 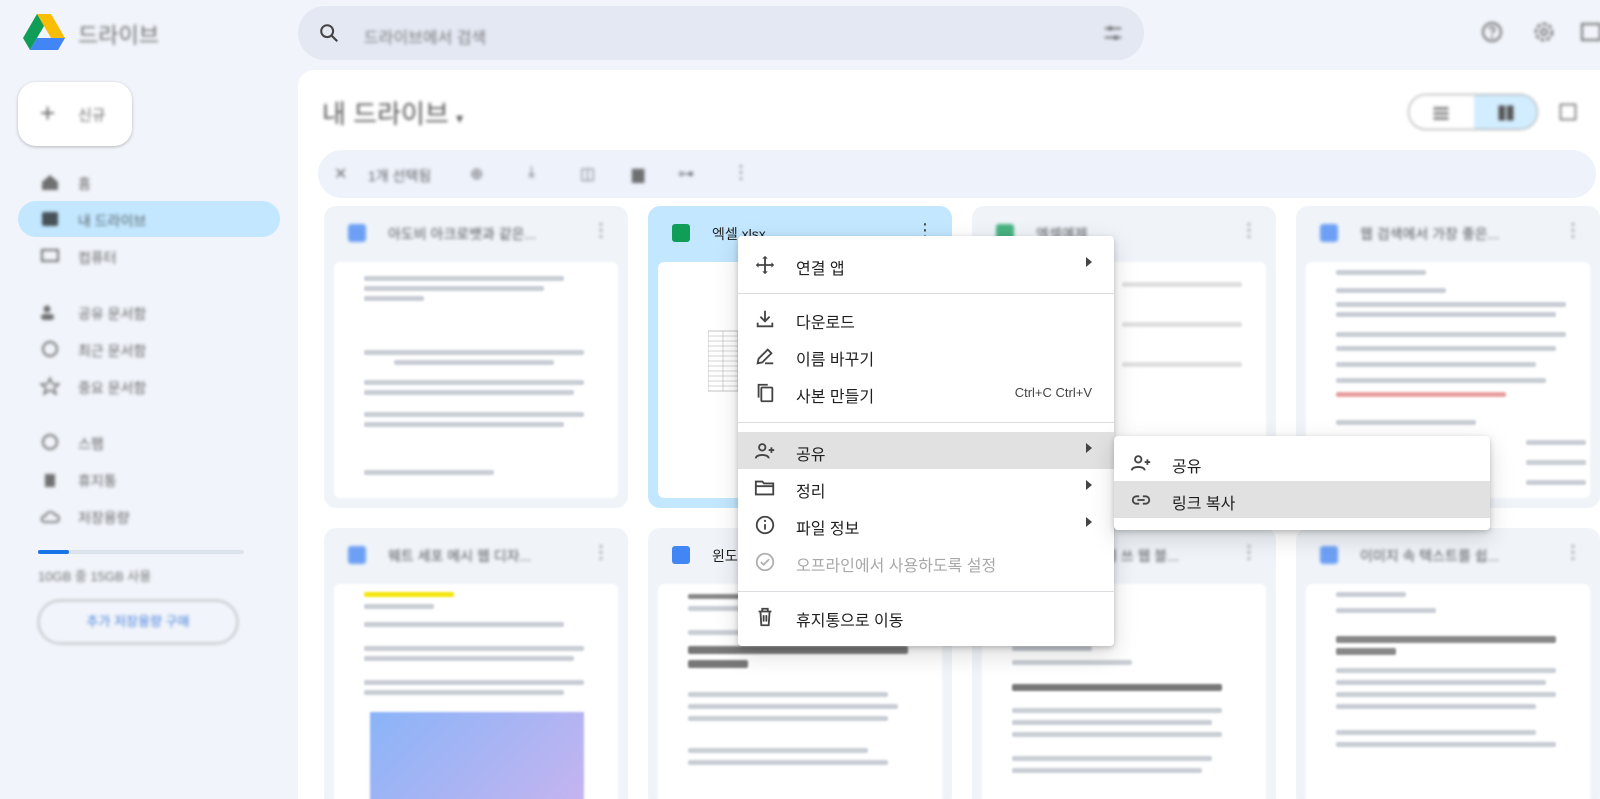 I want to click on storage-usage-text: 10GB 중 15GB 사용, so click(x=95, y=576).